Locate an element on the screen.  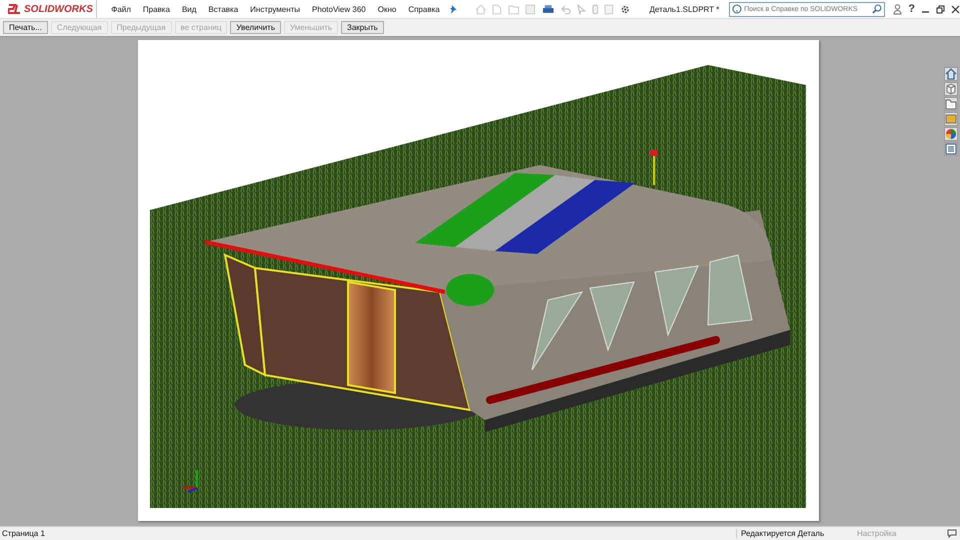
user-icon is located at coordinates (897, 9).